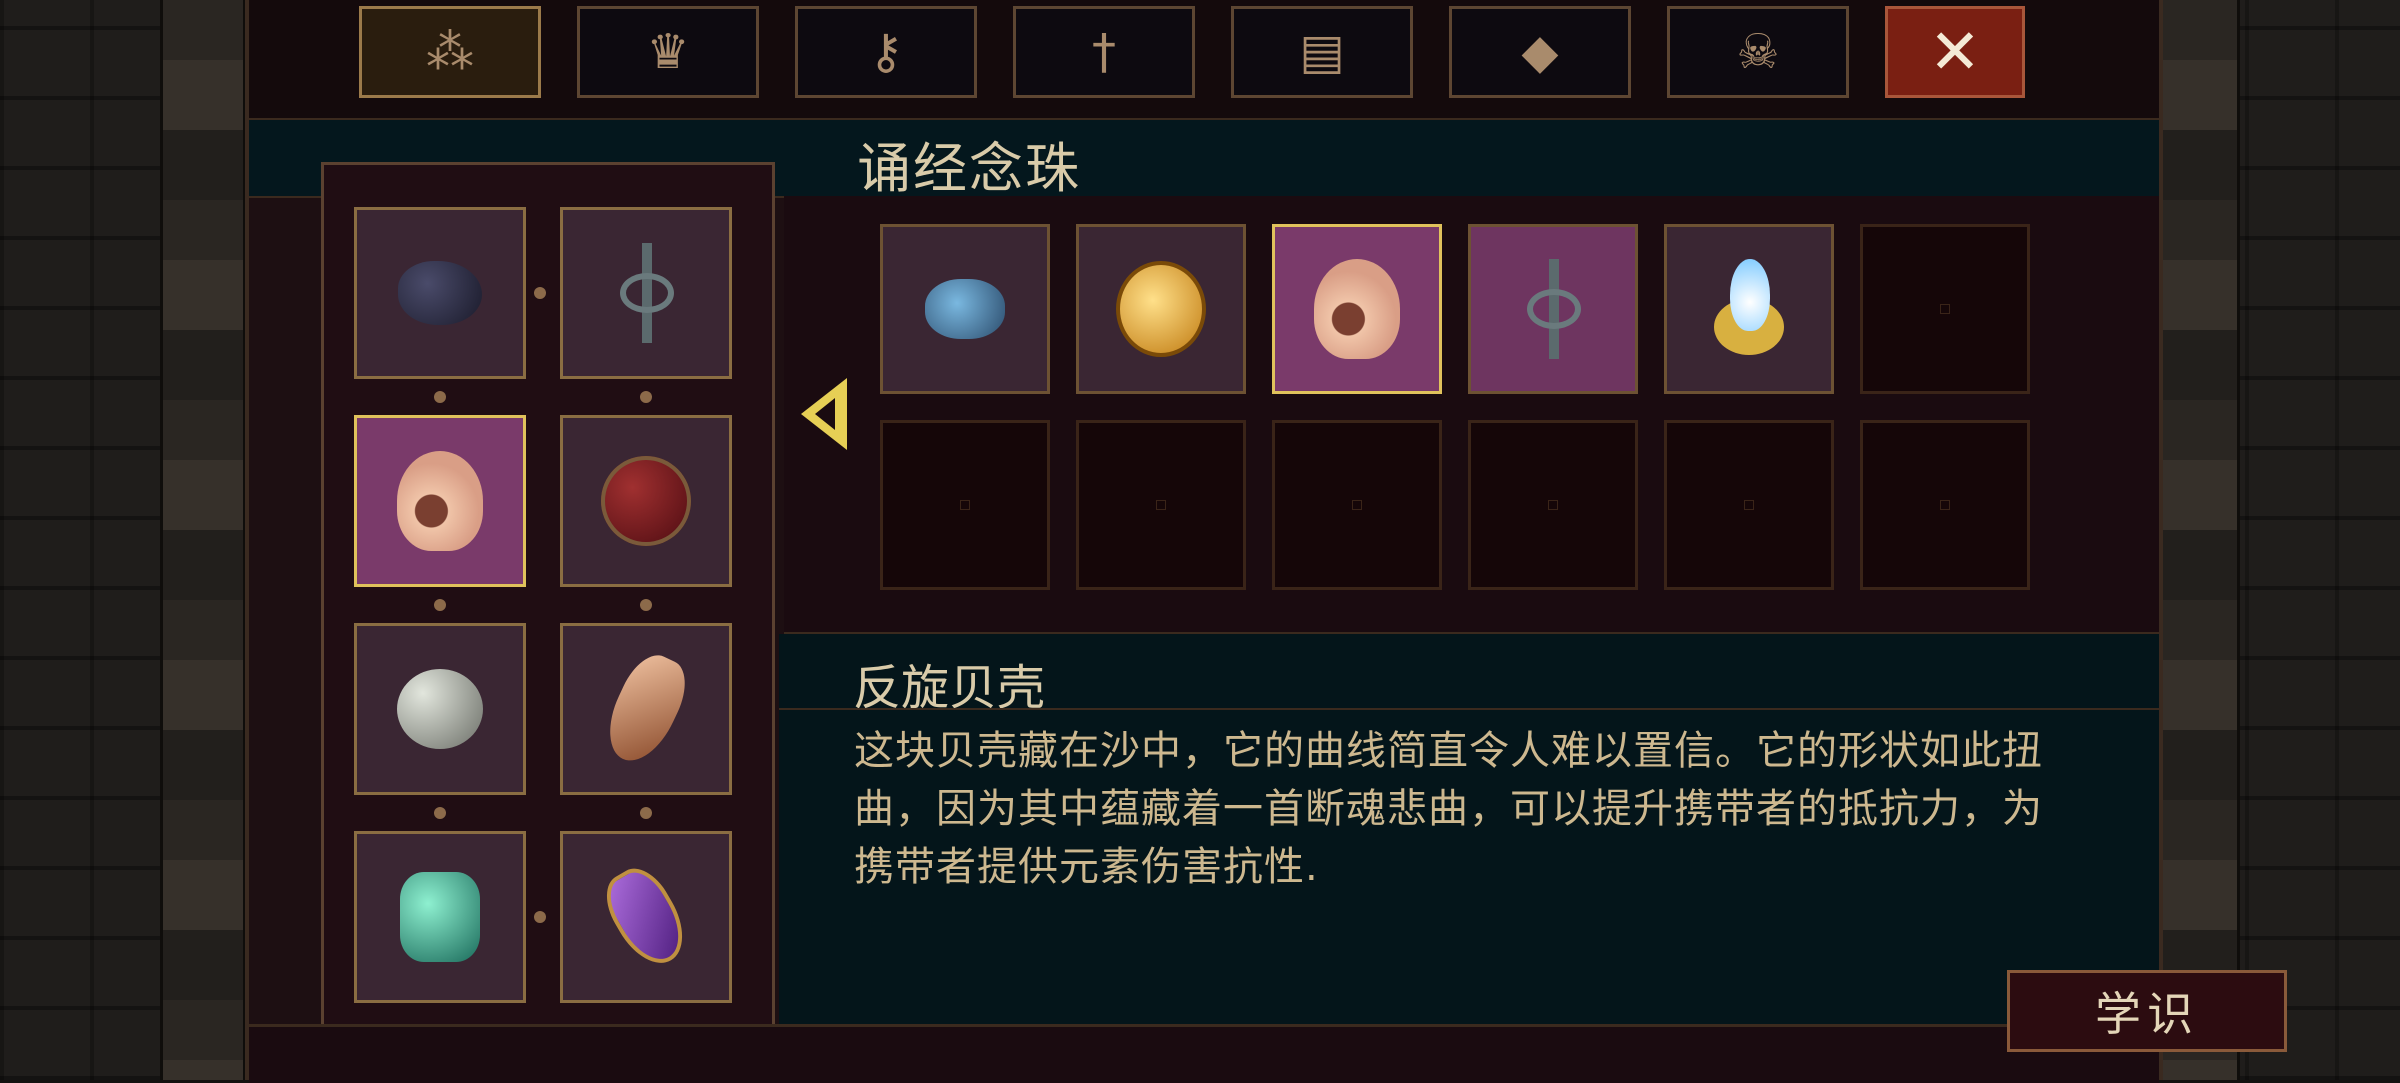 The image size is (2400, 1083). I want to click on key-icon: ⚷, so click(886, 52).